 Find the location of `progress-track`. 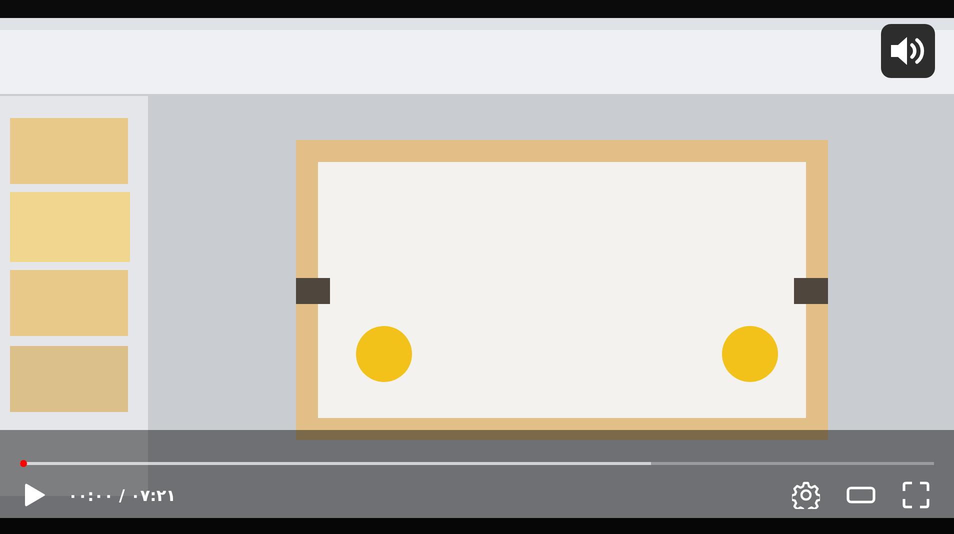

progress-track is located at coordinates (477, 463).